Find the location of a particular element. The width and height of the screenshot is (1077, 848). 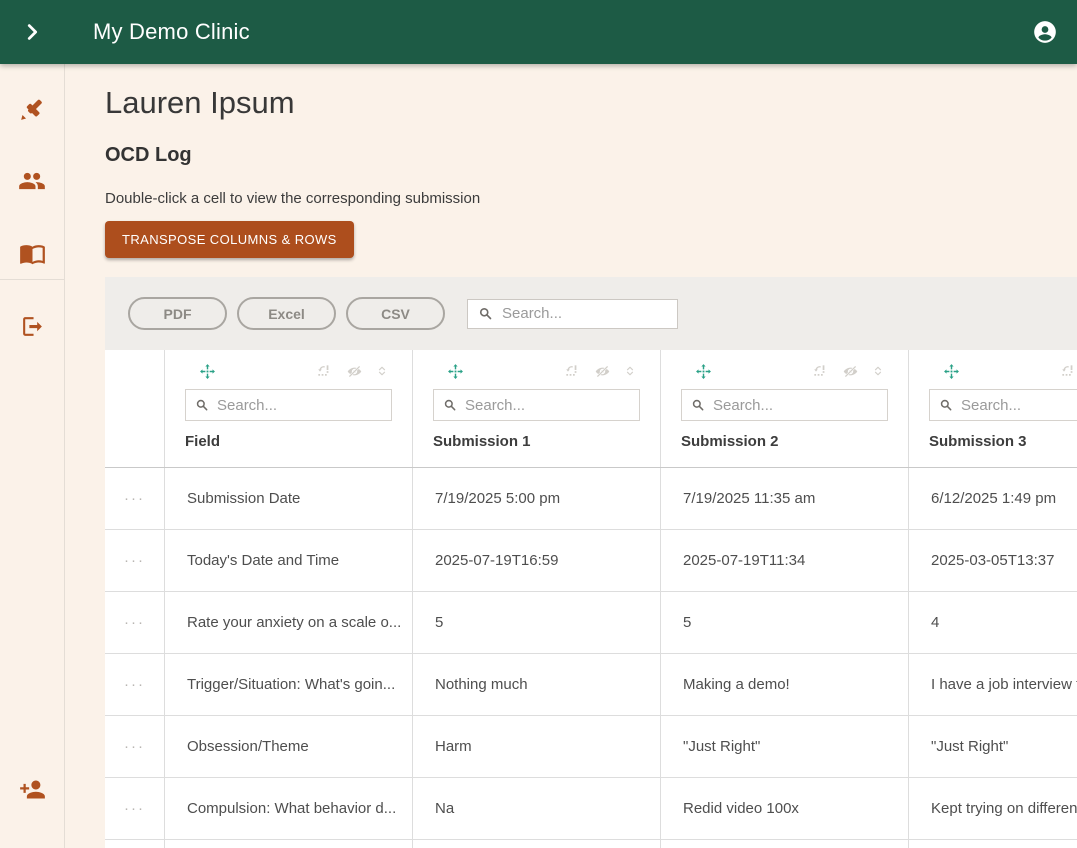

column-header-submission-2: Submission 2 is located at coordinates (785, 408).